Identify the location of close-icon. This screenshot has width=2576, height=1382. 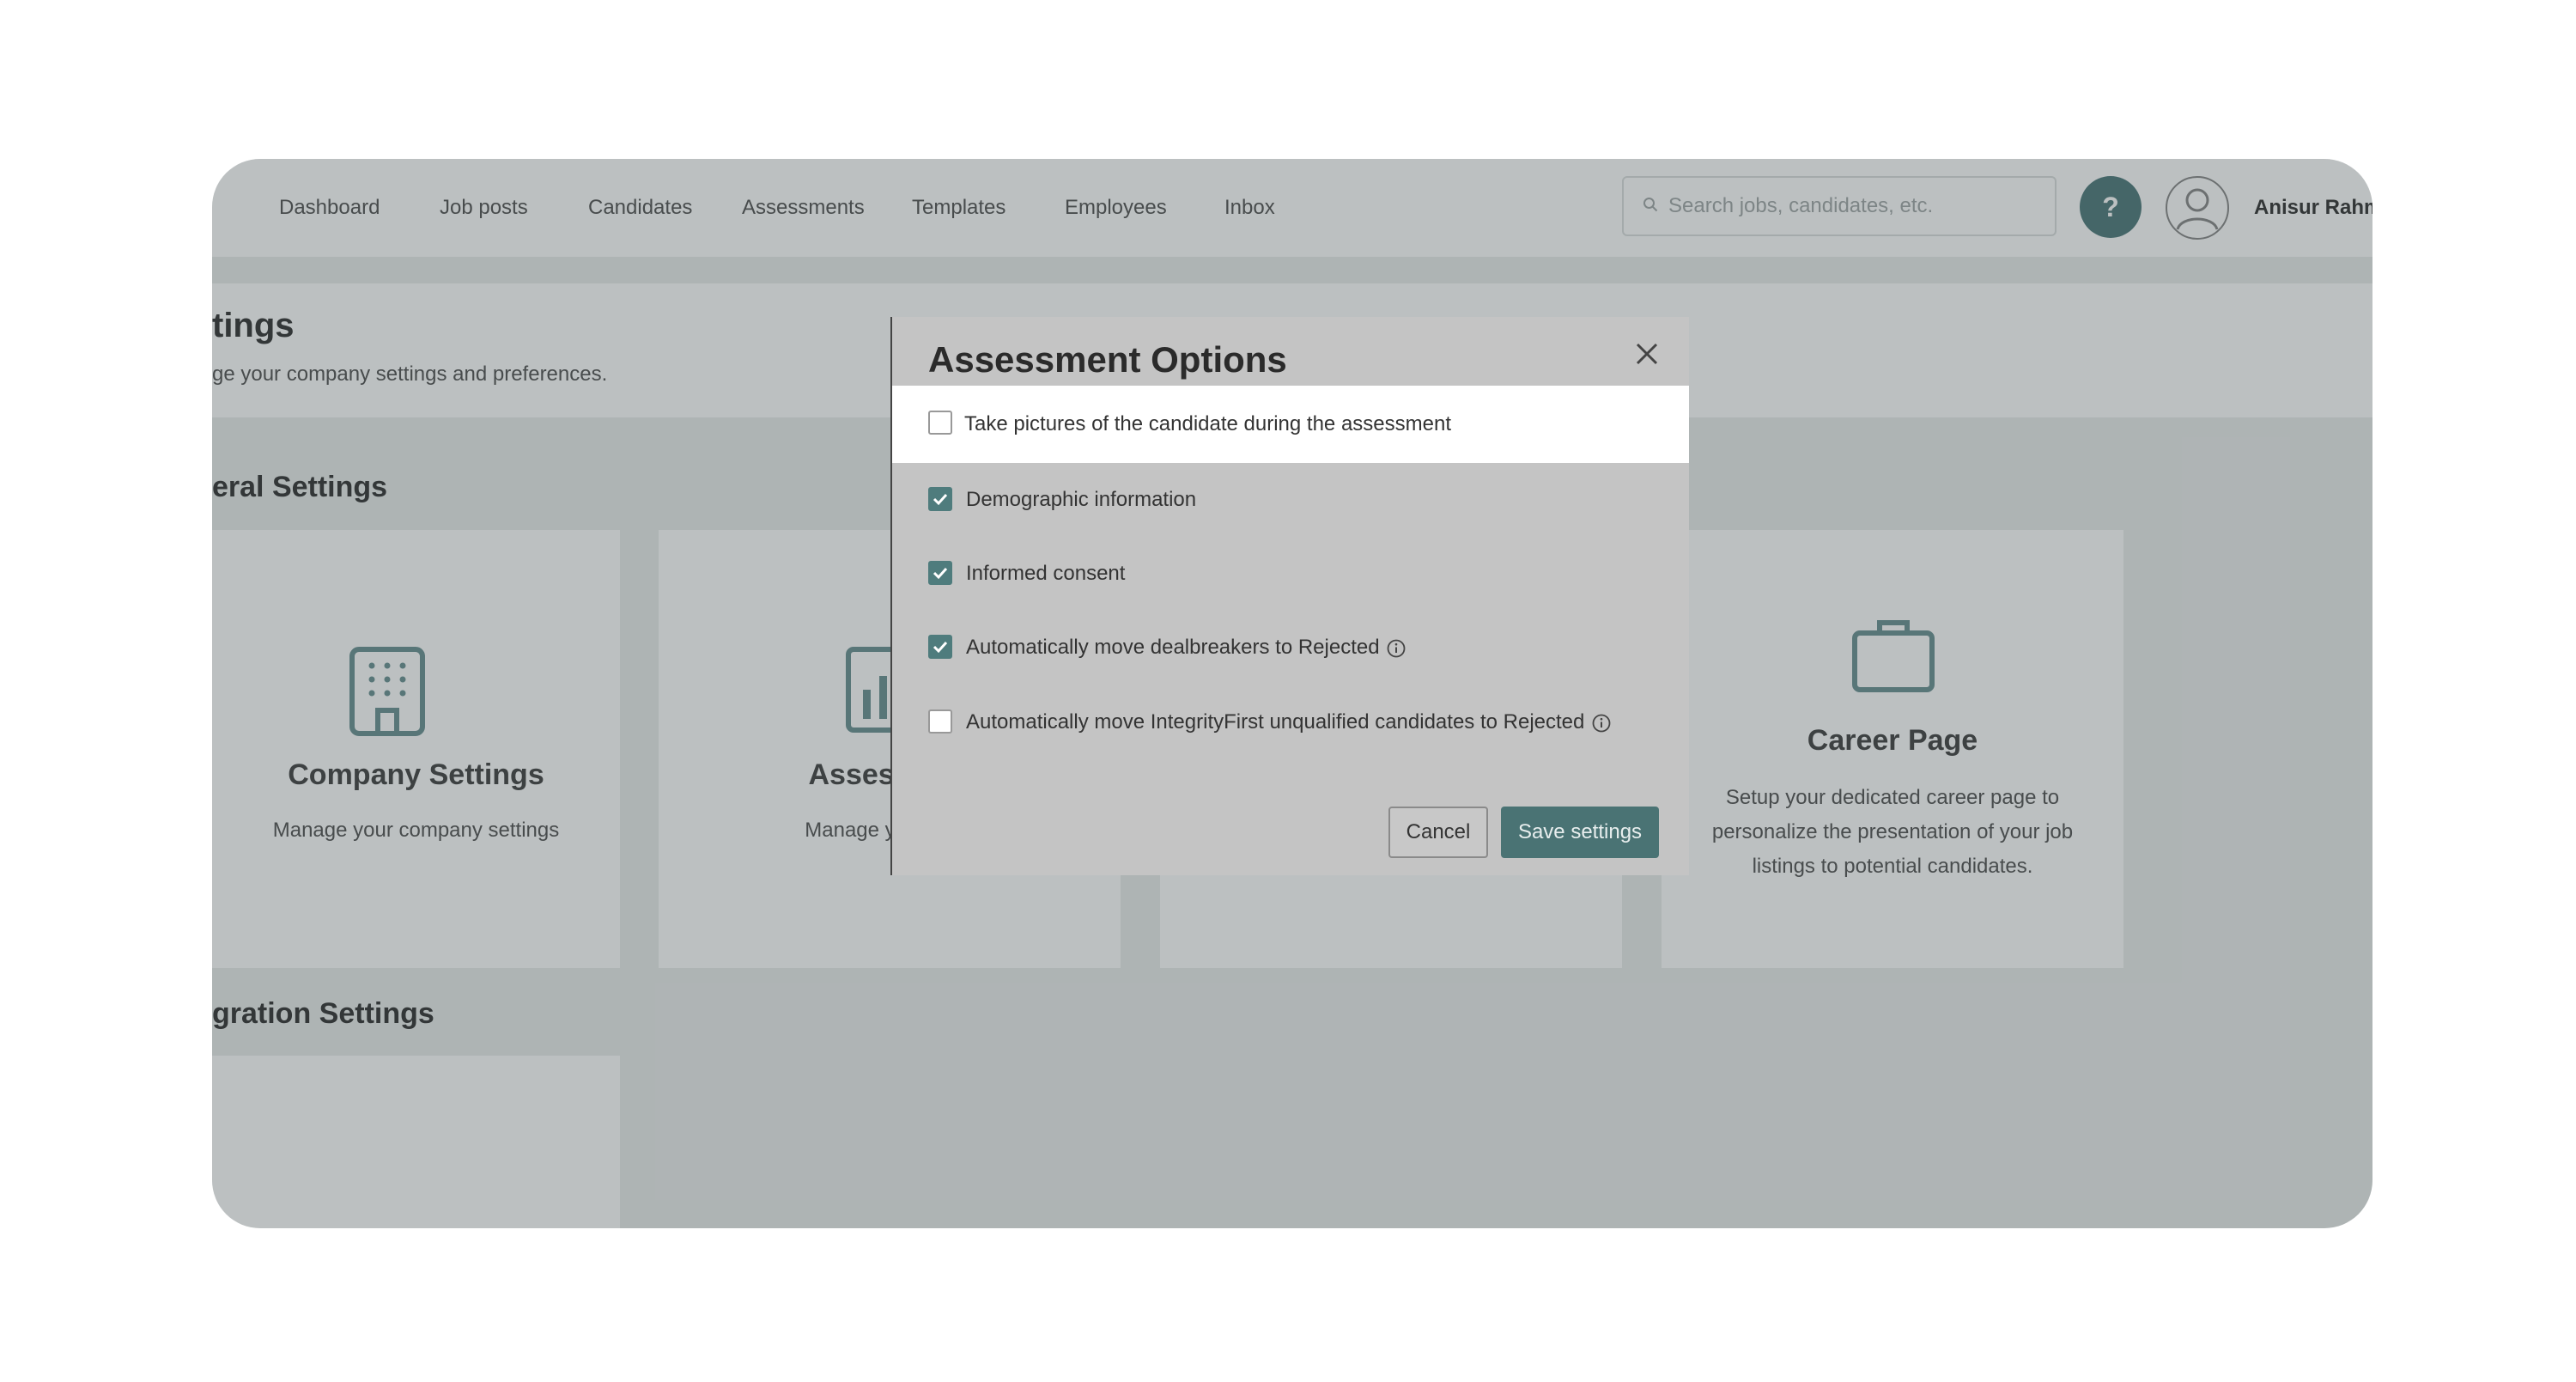
(1647, 353).